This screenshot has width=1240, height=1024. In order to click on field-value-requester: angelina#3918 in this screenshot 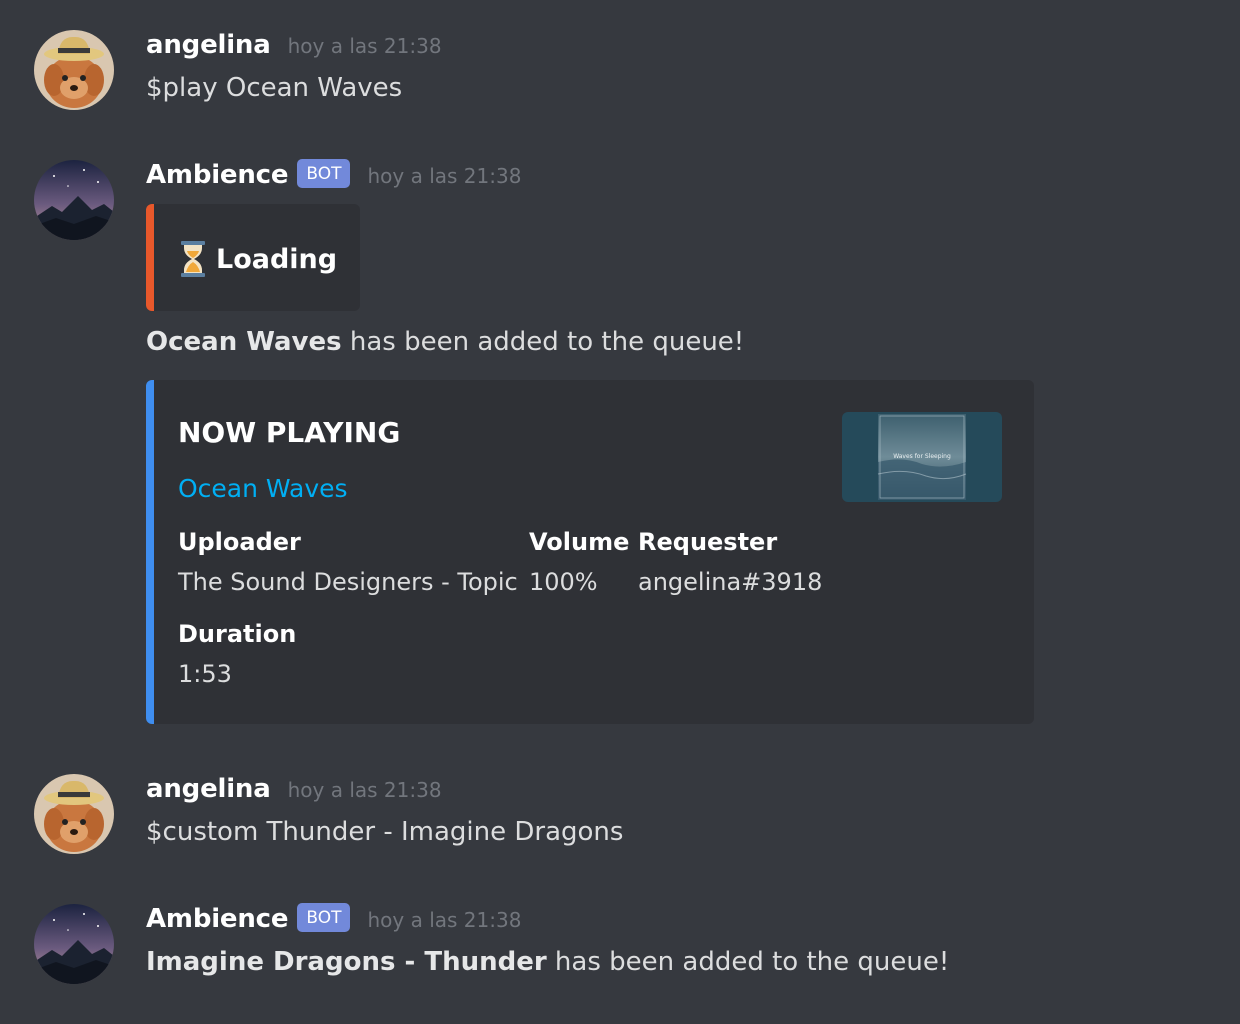, I will do `click(730, 582)`.